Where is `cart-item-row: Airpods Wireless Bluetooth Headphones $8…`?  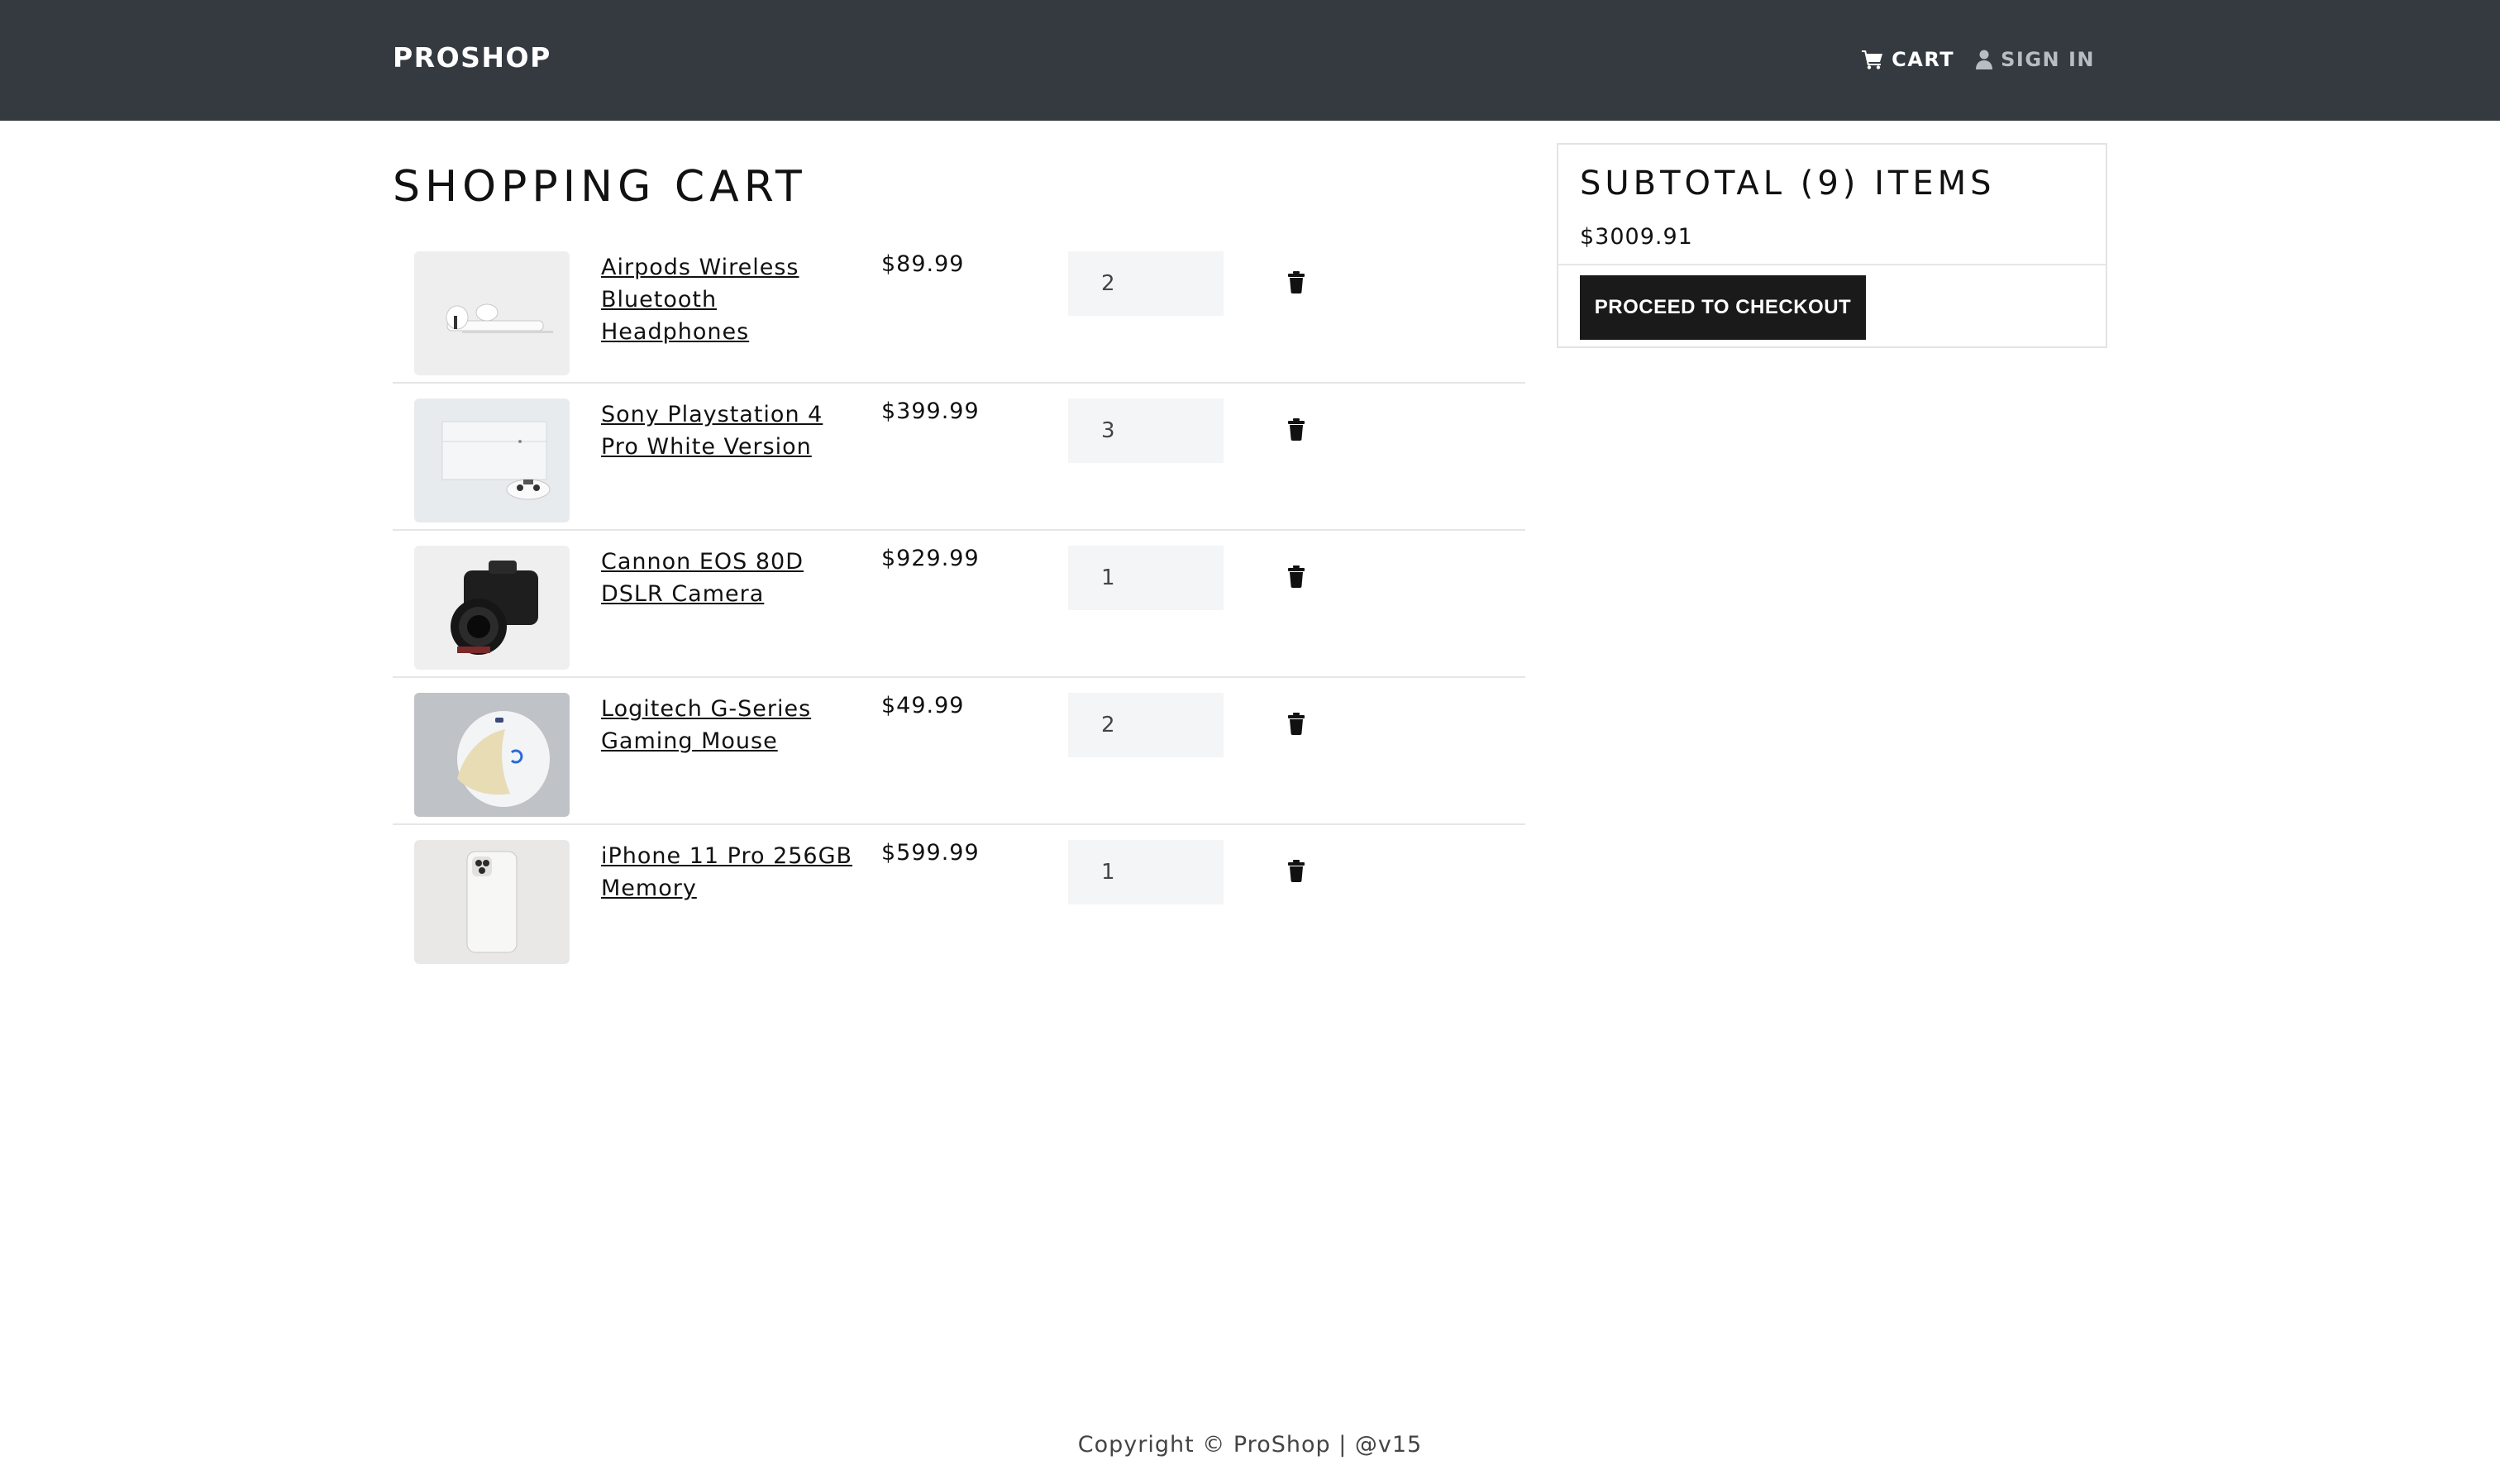 cart-item-row: Airpods Wireless Bluetooth Headphones $8… is located at coordinates (959, 310).